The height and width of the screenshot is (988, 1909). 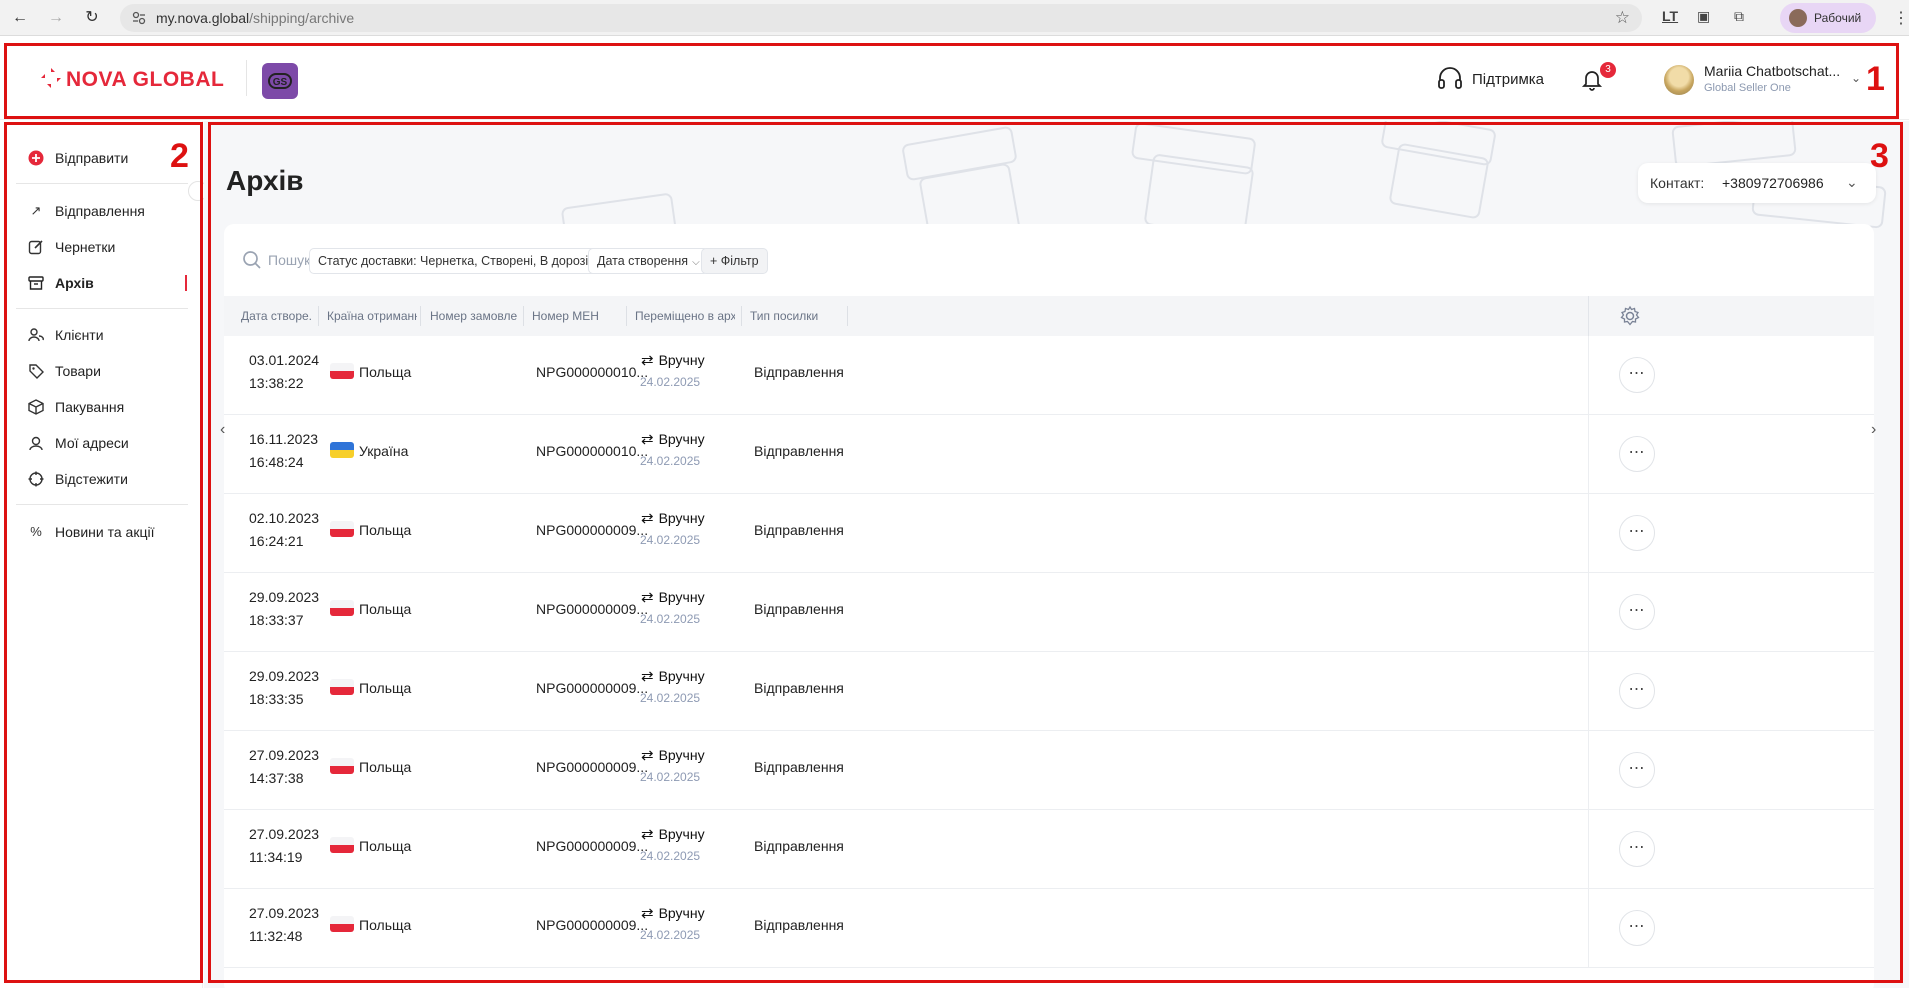 What do you see at coordinates (1798, 18) in the screenshot?
I see `profile-avatar` at bounding box center [1798, 18].